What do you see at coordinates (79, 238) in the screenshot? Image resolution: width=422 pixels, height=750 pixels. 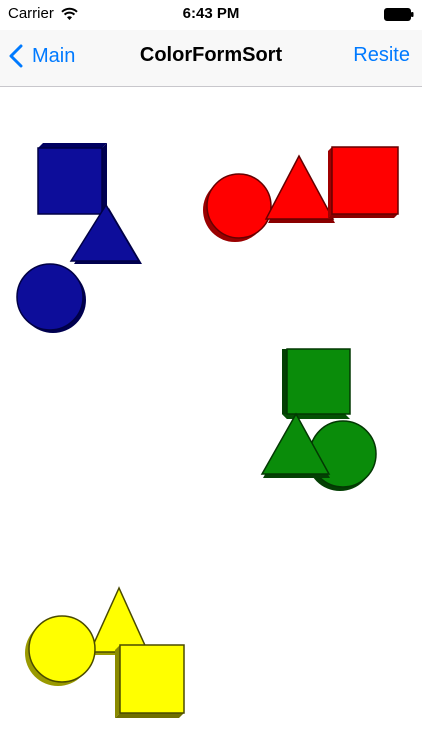 I see `blue-group` at bounding box center [79, 238].